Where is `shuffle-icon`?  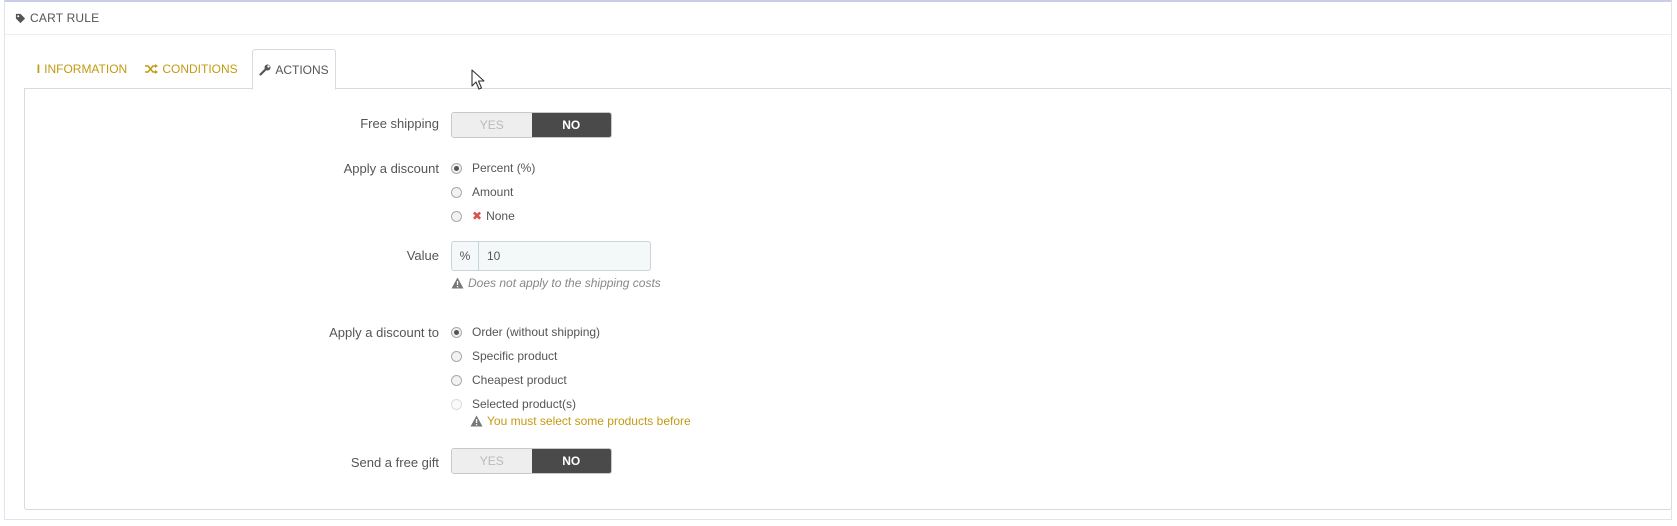
shuffle-icon is located at coordinates (152, 69).